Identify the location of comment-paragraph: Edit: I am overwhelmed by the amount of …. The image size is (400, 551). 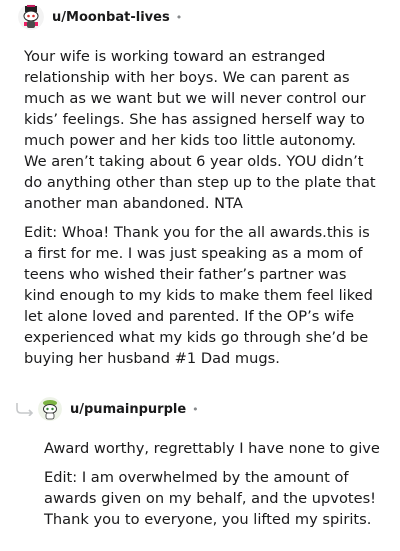
(210, 498).